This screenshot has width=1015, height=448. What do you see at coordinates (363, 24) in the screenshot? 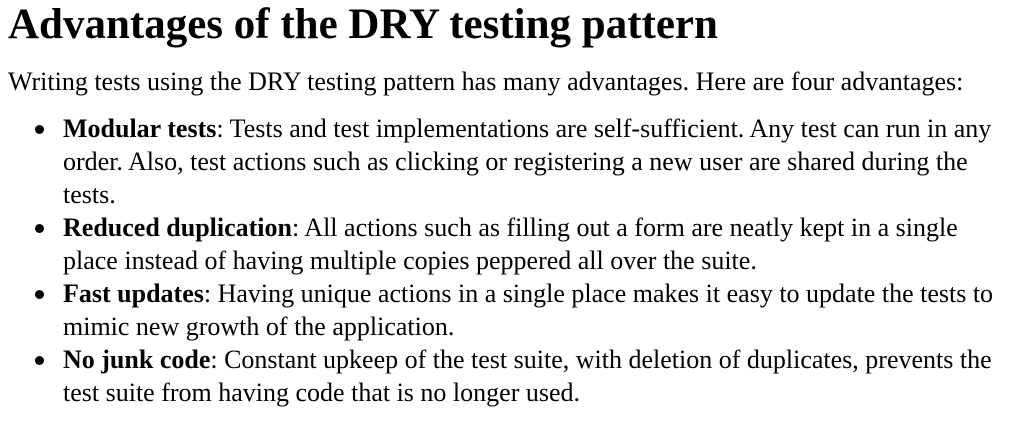
I see `page-title: Advantages of the DRY testing pattern` at bounding box center [363, 24].